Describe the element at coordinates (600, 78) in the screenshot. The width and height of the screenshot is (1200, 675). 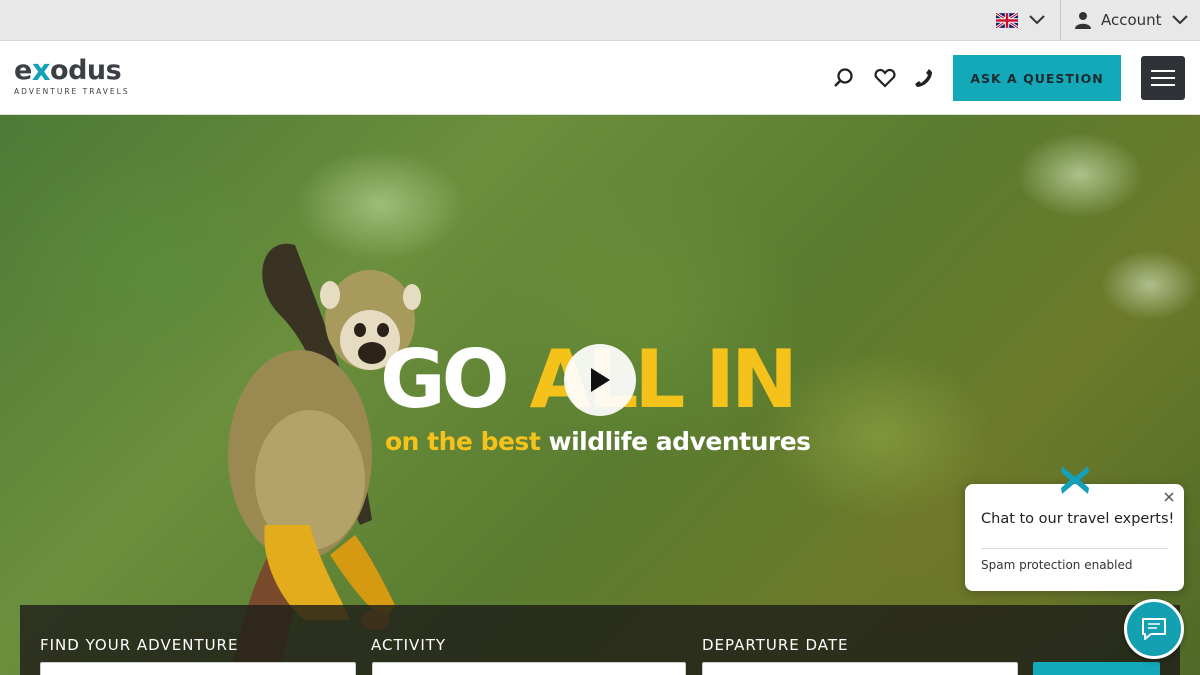
I see `site-header: e x odus ADVENTURE TRAVELS ASK A QUESTION` at that location.